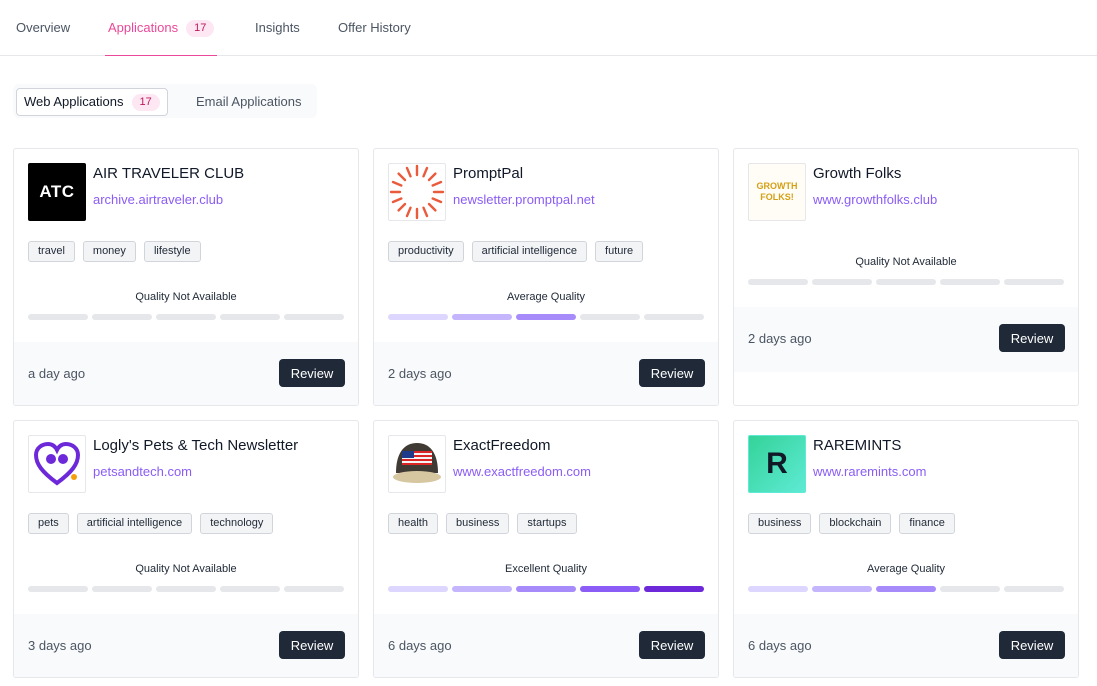 Image resolution: width=1097 pixels, height=686 pixels. Describe the element at coordinates (196, 445) in the screenshot. I see `publication-title: Logly's Pets & Tech Newsletter` at that location.